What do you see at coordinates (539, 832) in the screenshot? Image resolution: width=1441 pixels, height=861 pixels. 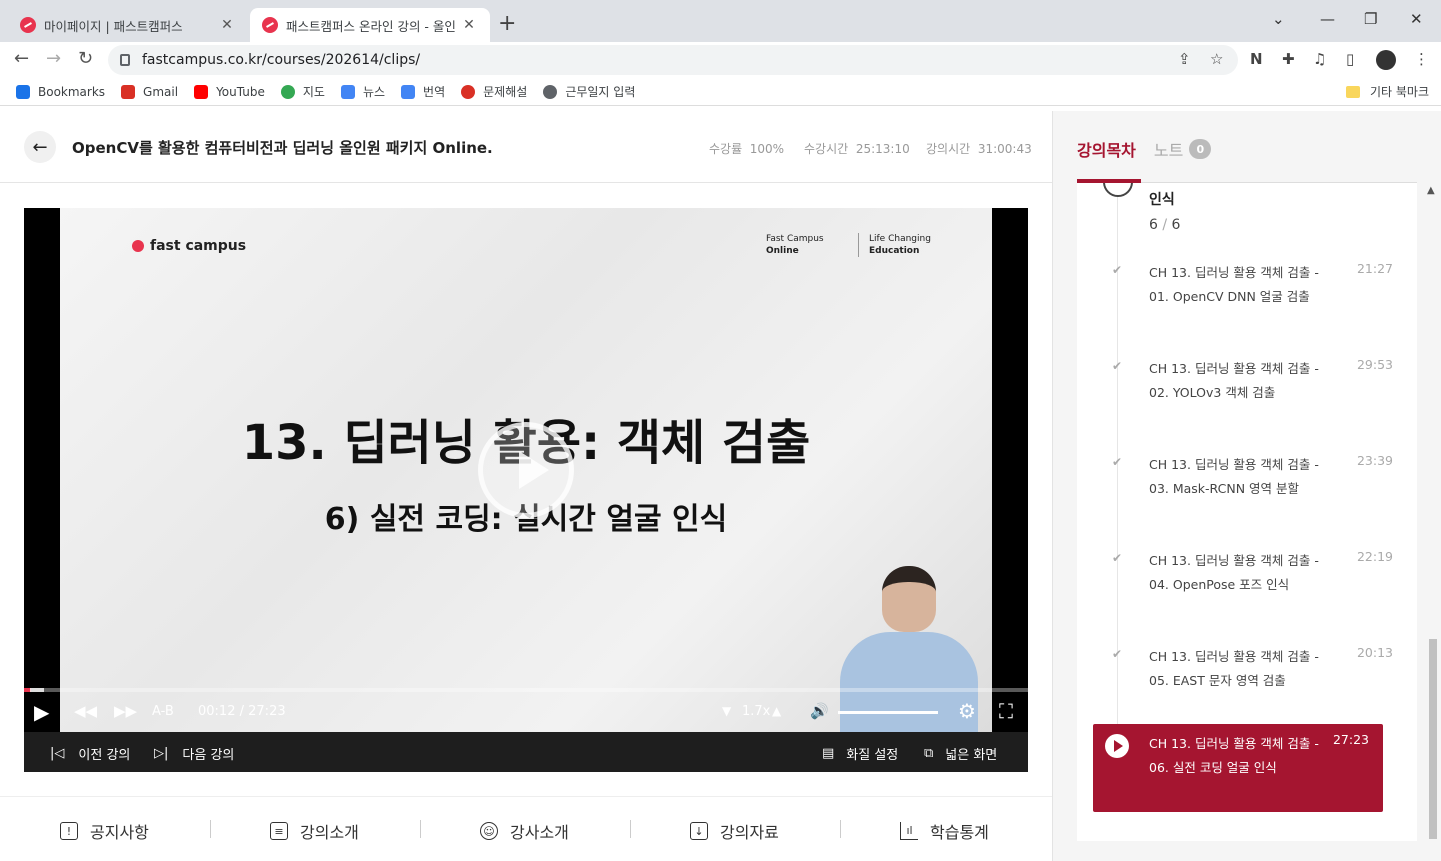 I see `tab-label: 강사소개` at bounding box center [539, 832].